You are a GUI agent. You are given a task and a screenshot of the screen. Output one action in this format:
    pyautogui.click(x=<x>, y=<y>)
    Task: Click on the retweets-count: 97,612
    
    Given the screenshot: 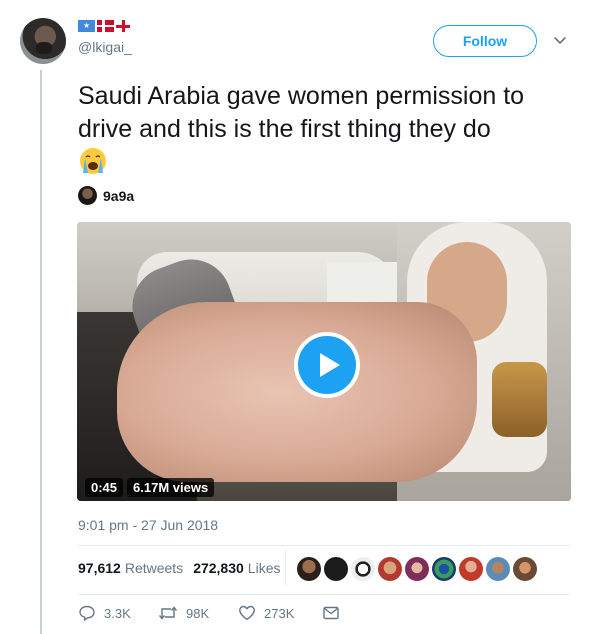 What is the action you would take?
    pyautogui.click(x=99, y=568)
    